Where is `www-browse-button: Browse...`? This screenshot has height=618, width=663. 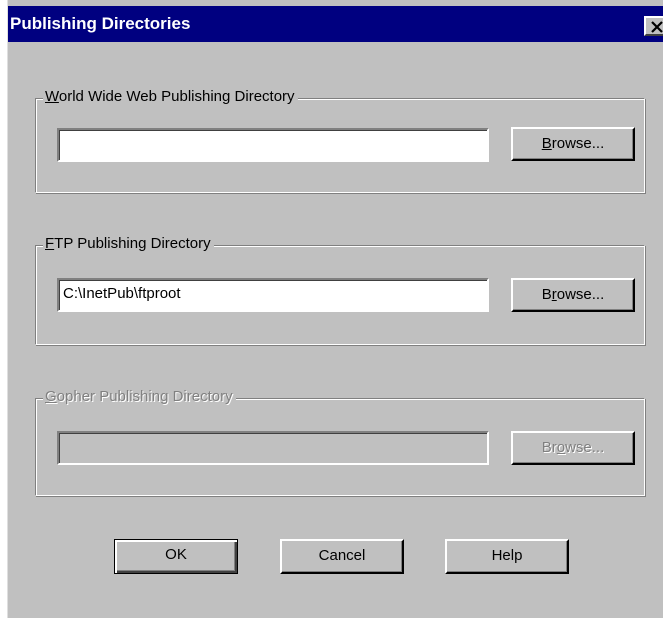
www-browse-button: Browse... is located at coordinates (573, 144).